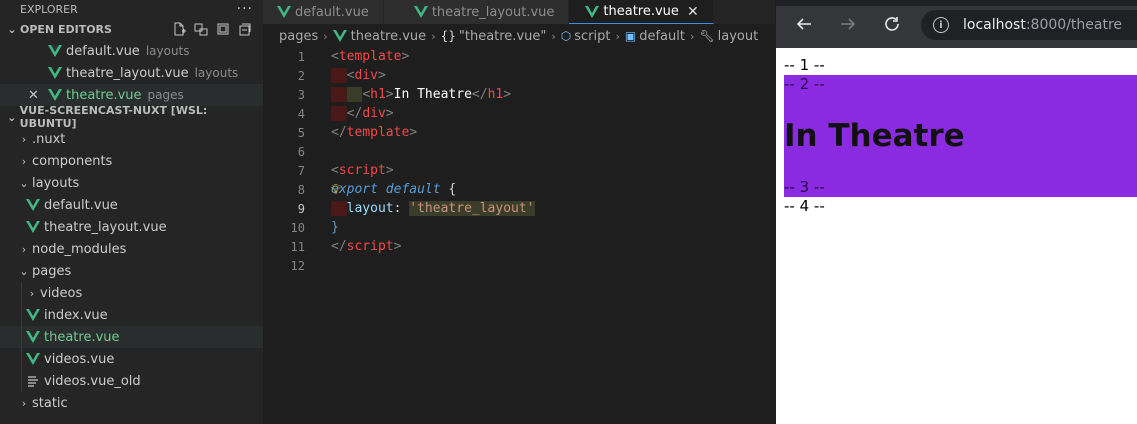 The image size is (1137, 424). What do you see at coordinates (179, 29) in the screenshot?
I see `new-file-icon` at bounding box center [179, 29].